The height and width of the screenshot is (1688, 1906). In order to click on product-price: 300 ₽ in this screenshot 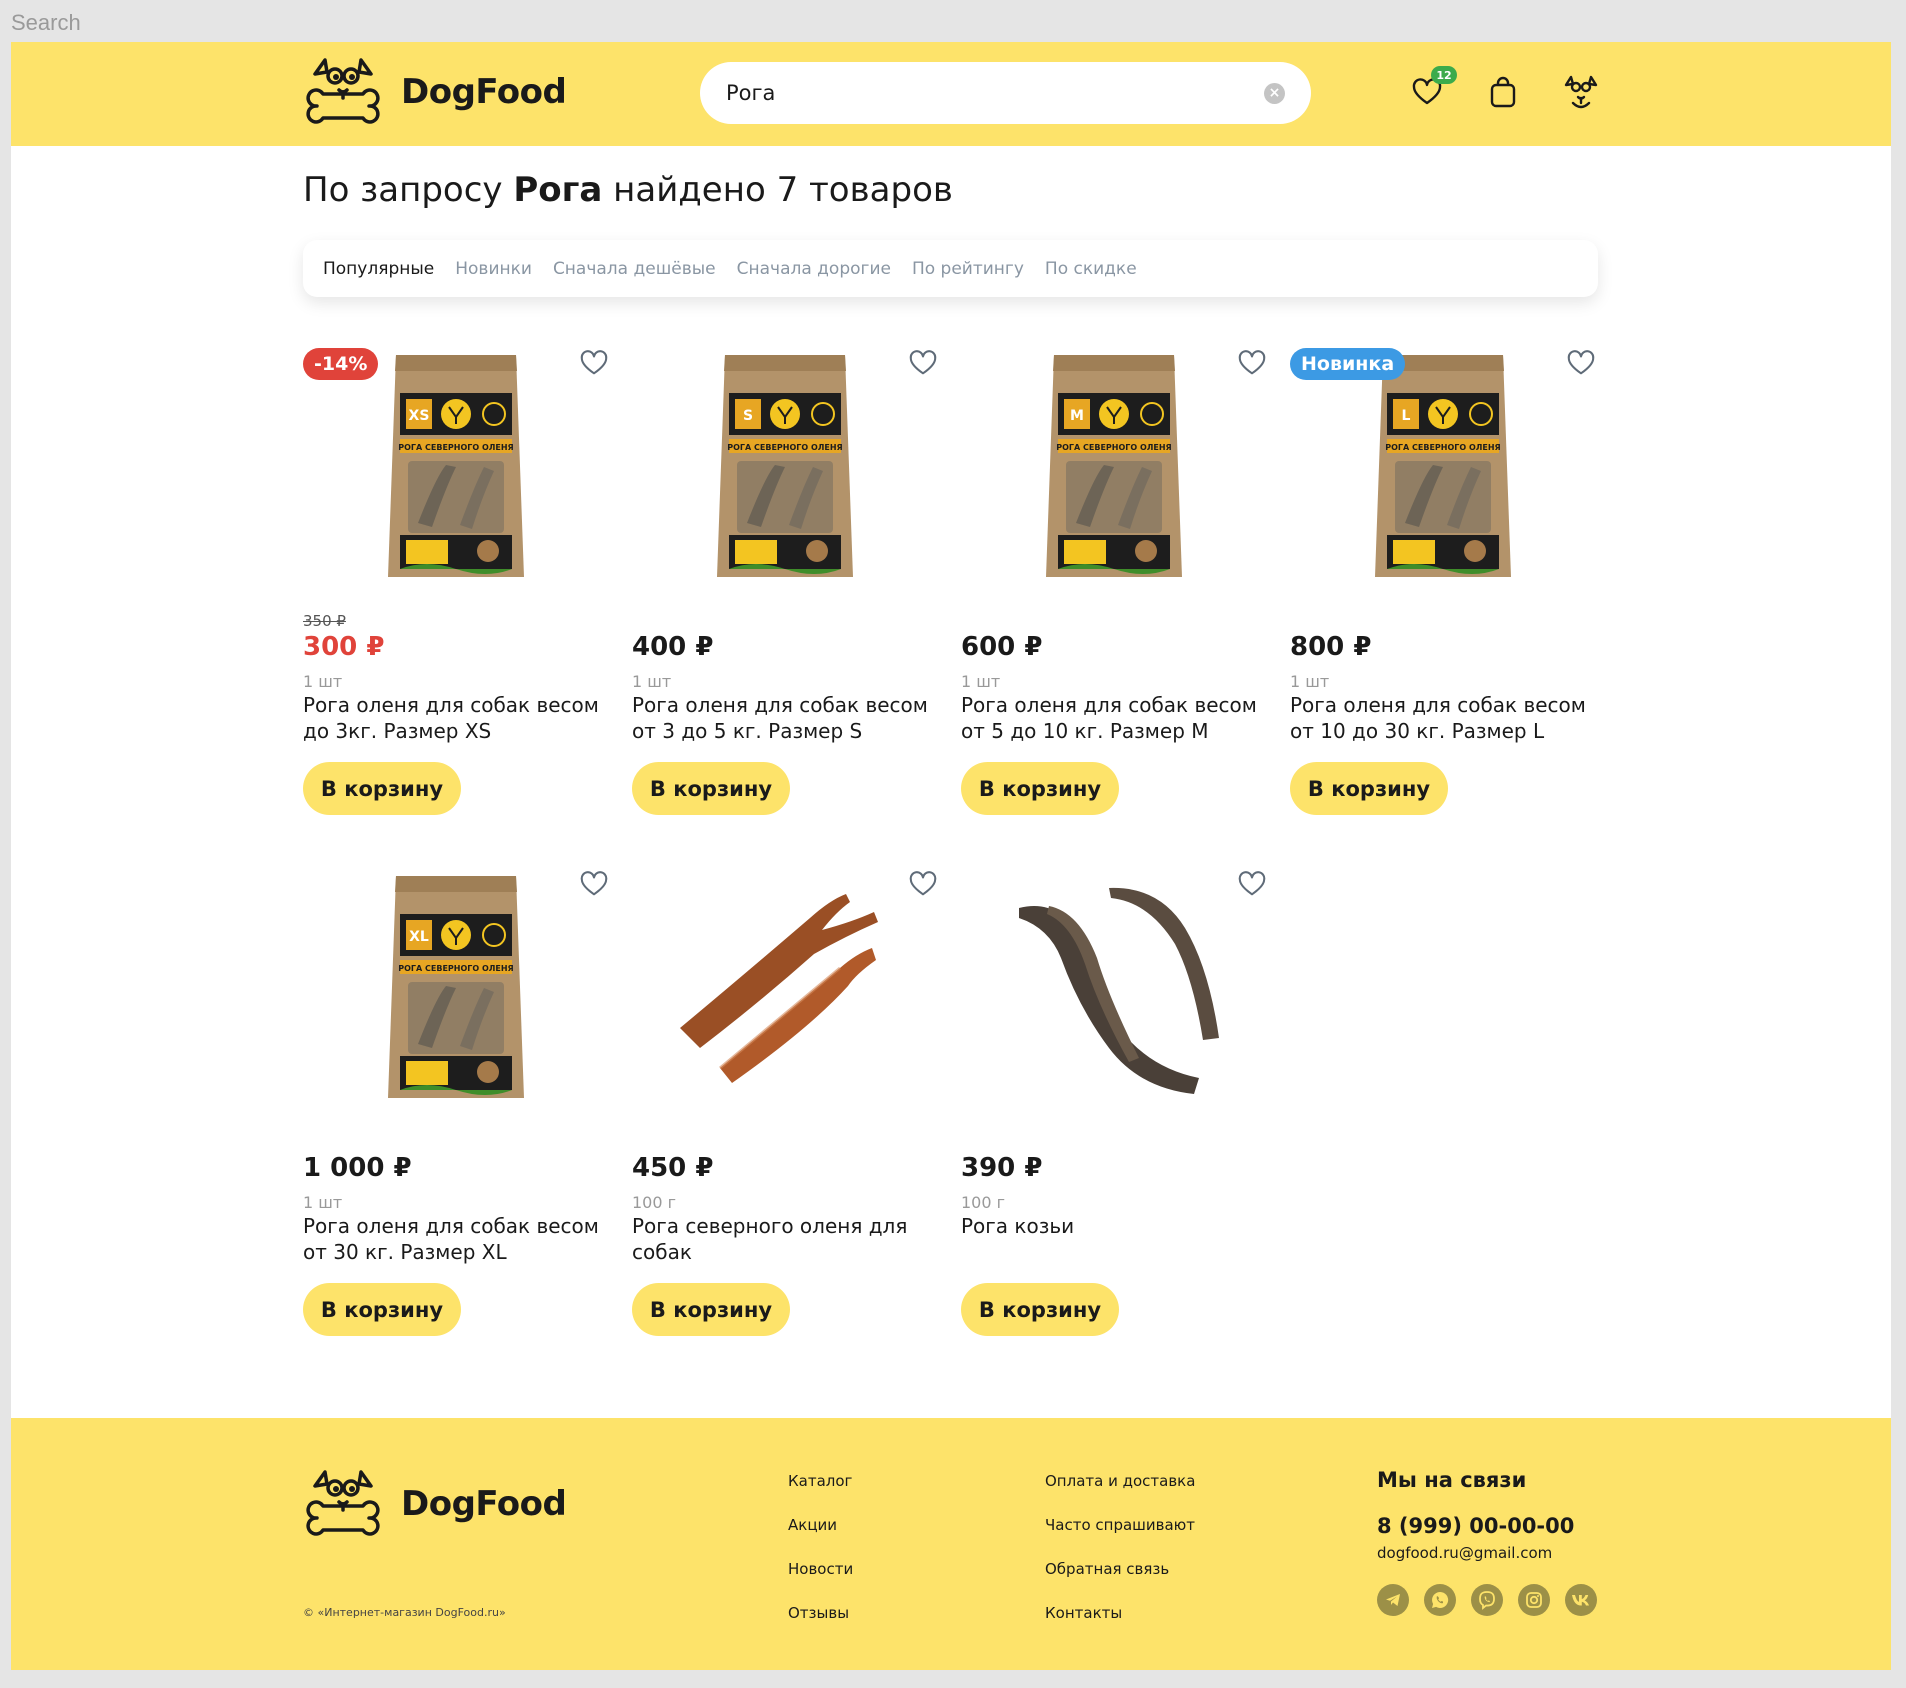, I will do `click(344, 647)`.